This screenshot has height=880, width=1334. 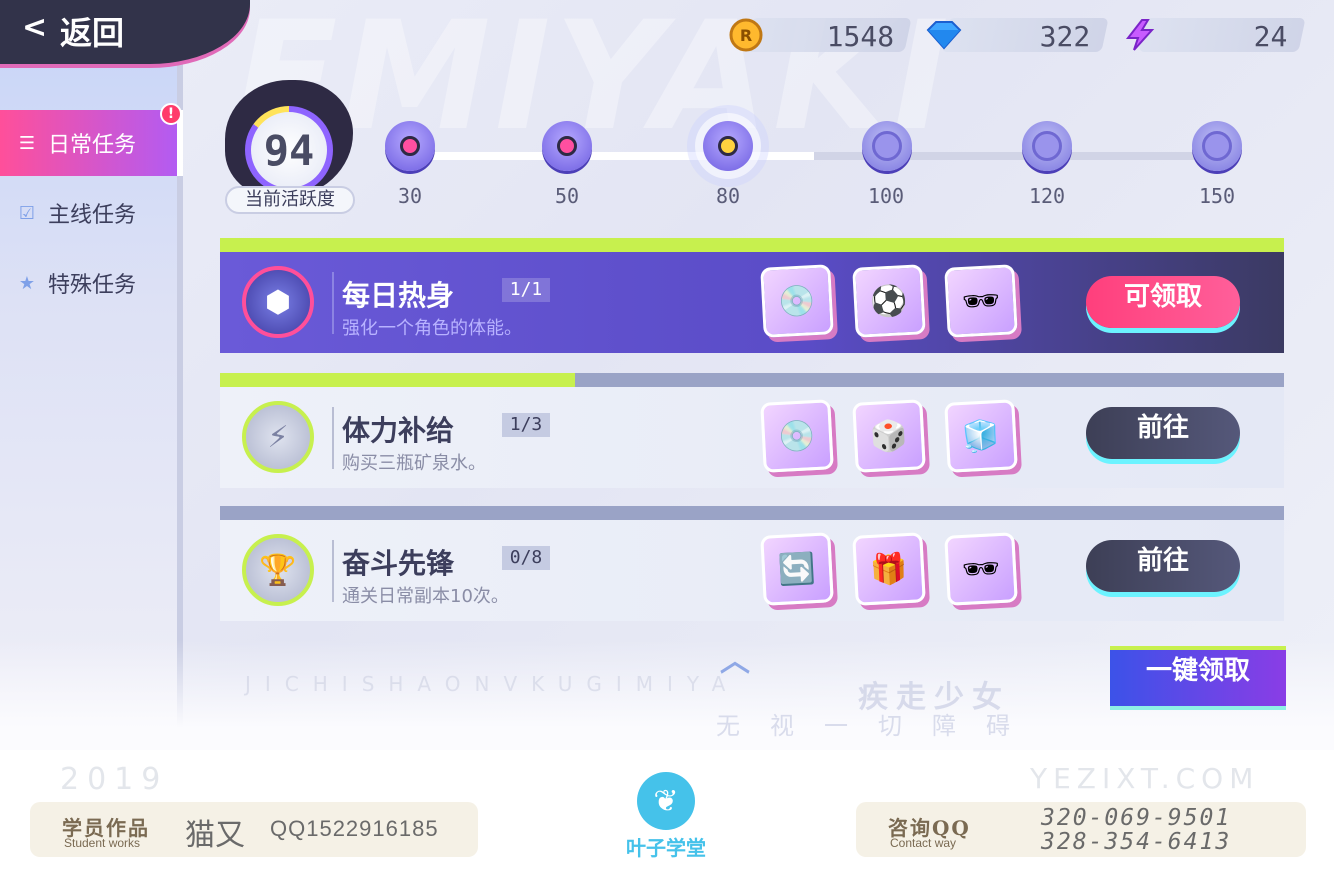 What do you see at coordinates (398, 430) in the screenshot?
I see `task-name: 体力补给` at bounding box center [398, 430].